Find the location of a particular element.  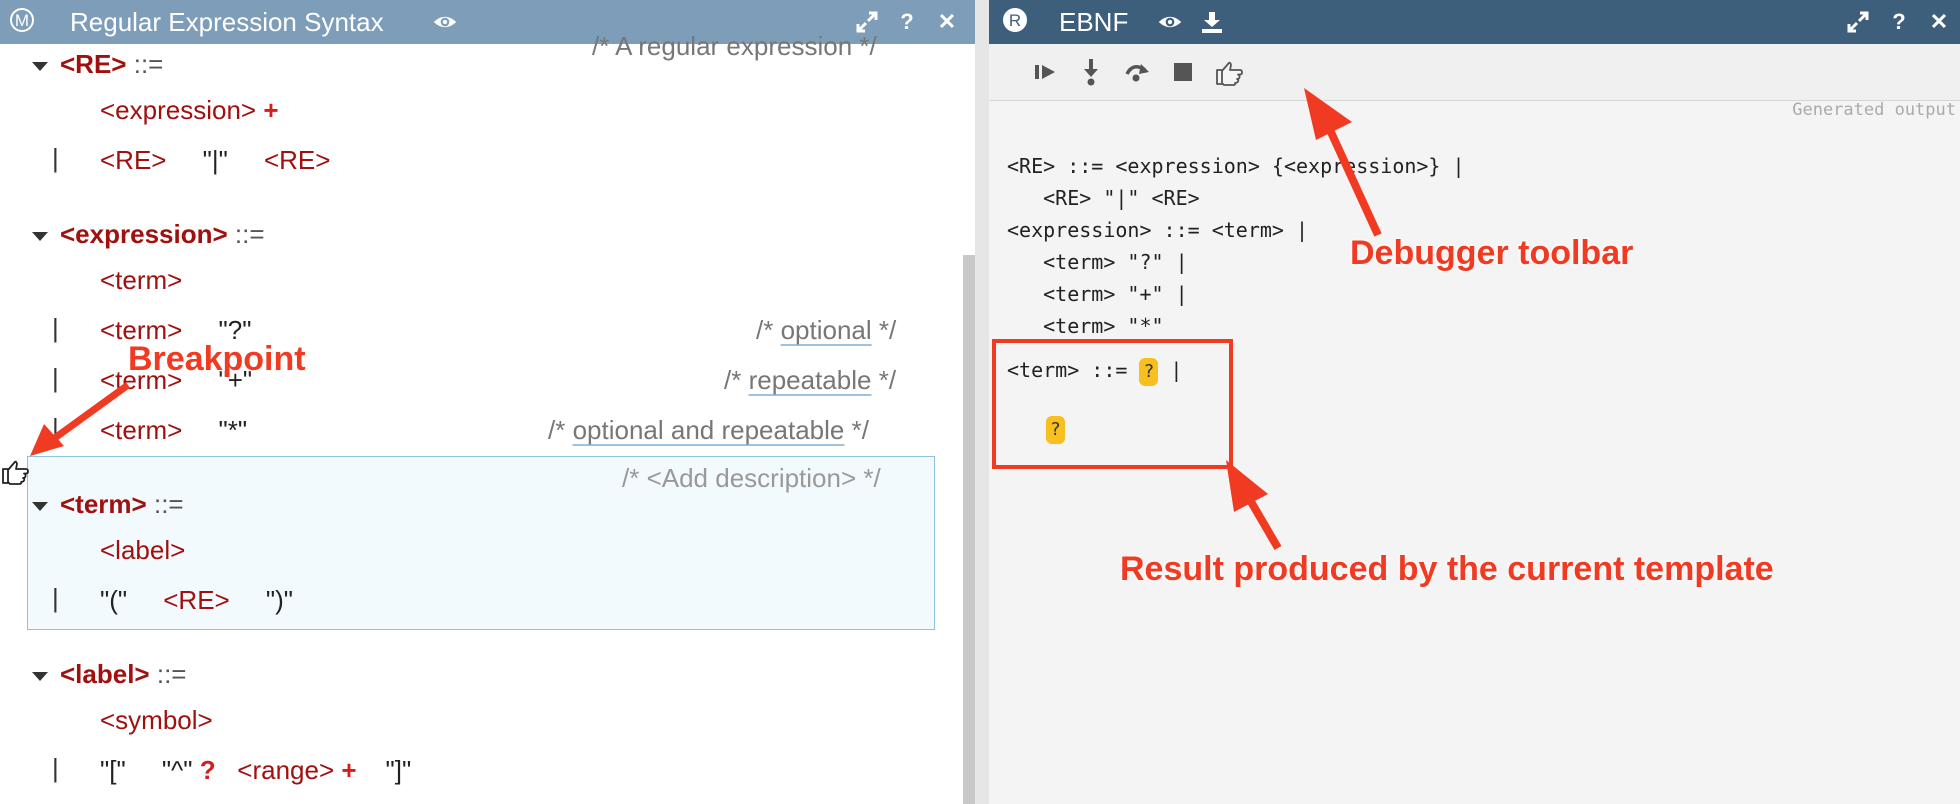

output-line: <term> "+" | is located at coordinates (1097, 294).